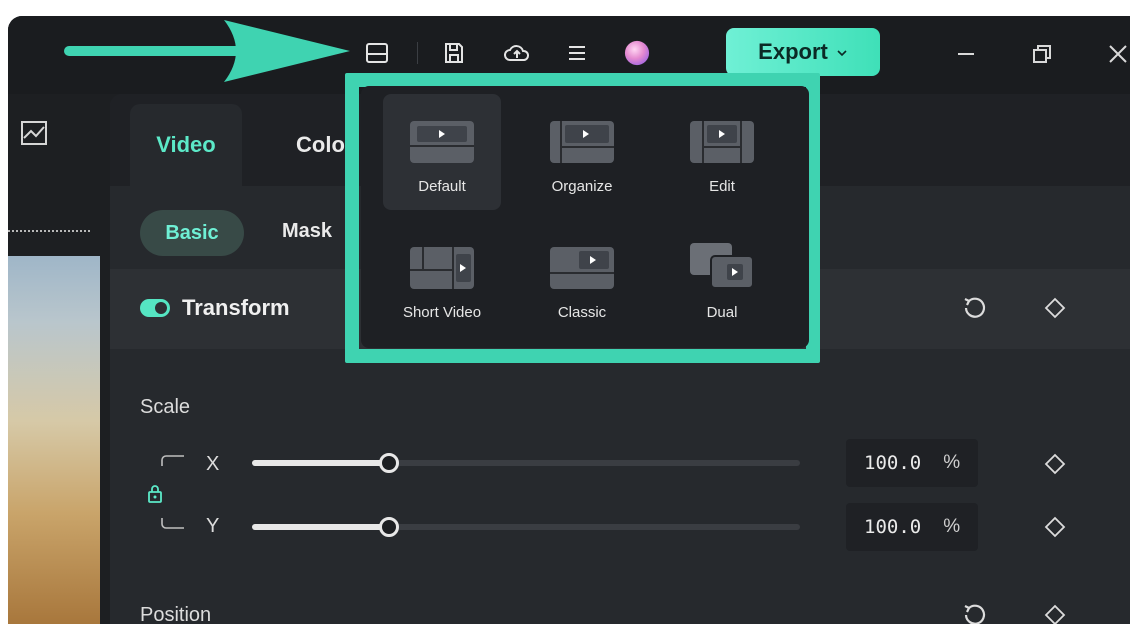 The height and width of the screenshot is (624, 1130). Describe the element at coordinates (793, 51) in the screenshot. I see `export-label: Export` at that location.